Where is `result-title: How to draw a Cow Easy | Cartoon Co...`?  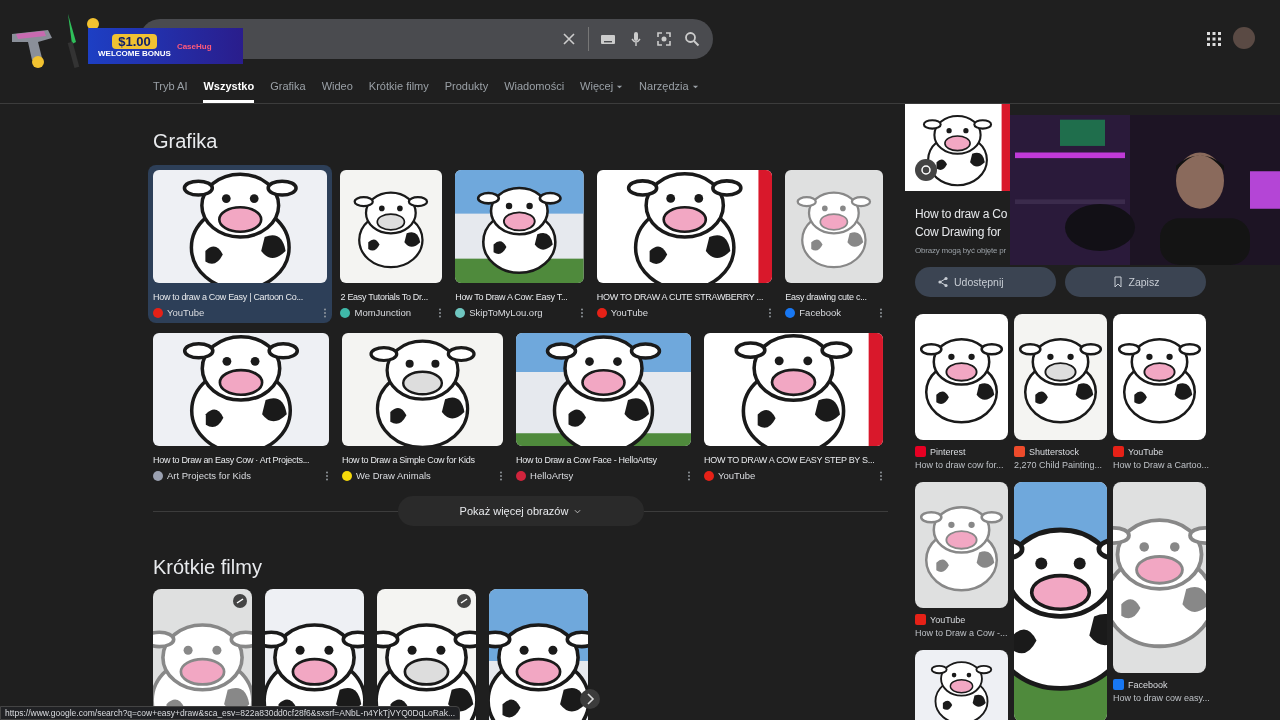
result-title: How to draw a Cow Easy | Cartoon Co... is located at coordinates (240, 297).